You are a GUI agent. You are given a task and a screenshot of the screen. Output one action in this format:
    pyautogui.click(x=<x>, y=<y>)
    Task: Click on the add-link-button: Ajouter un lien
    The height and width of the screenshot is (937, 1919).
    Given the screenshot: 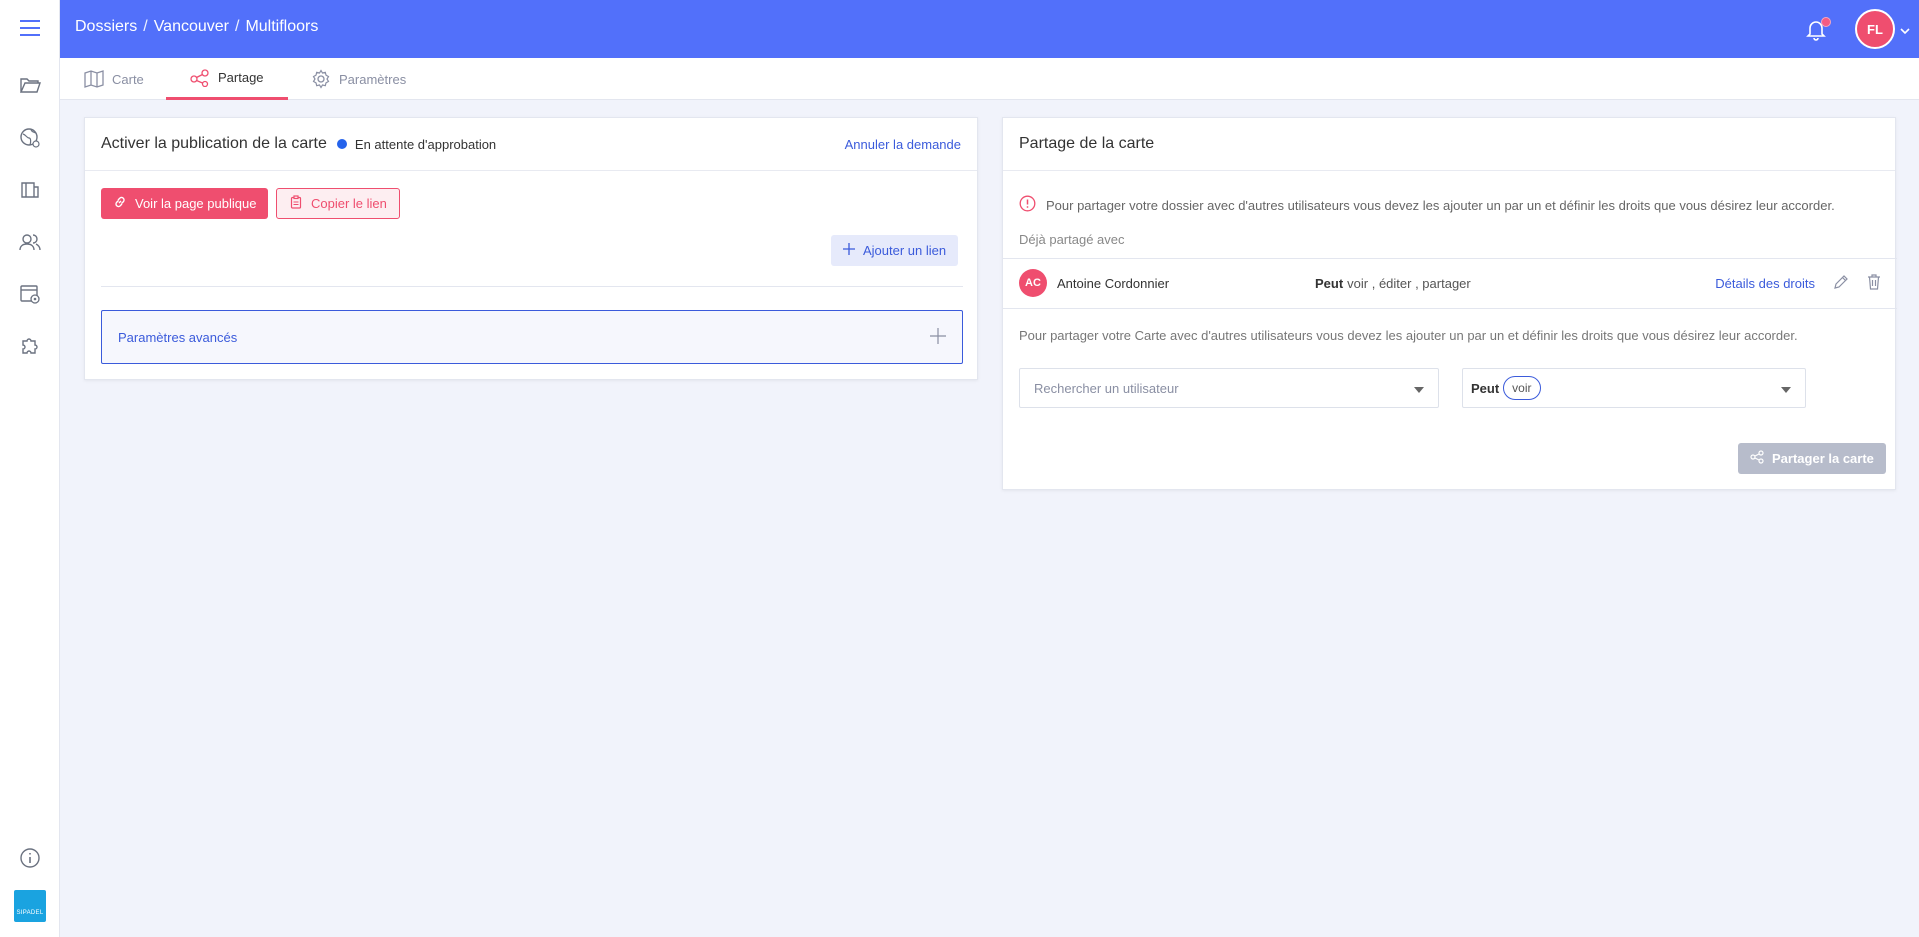 What is the action you would take?
    pyautogui.click(x=895, y=250)
    